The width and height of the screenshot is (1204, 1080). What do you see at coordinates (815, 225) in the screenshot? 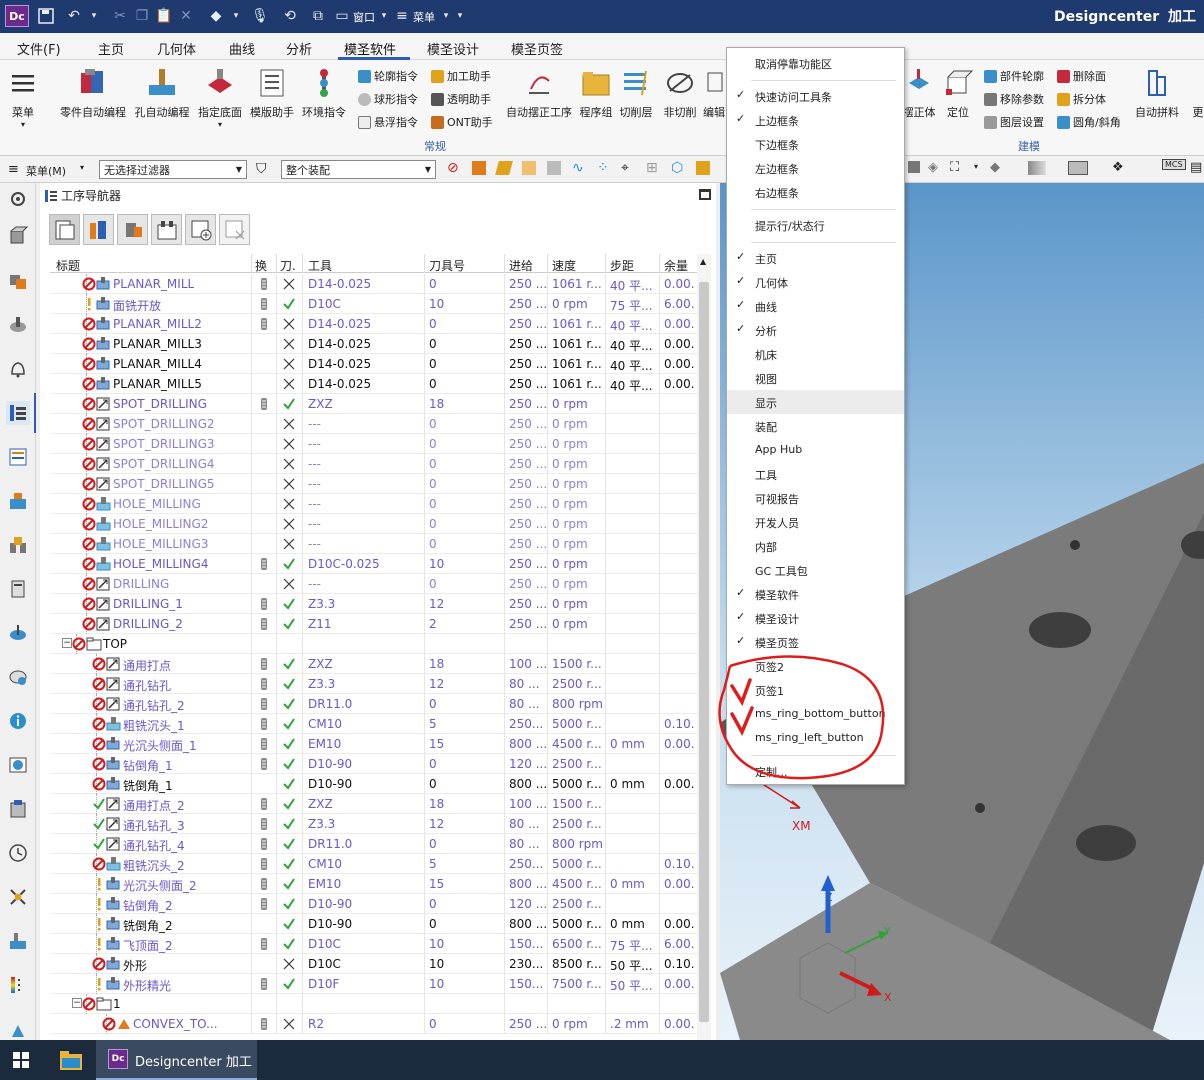
I see `context-menu-item: 提示行/状态行` at bounding box center [815, 225].